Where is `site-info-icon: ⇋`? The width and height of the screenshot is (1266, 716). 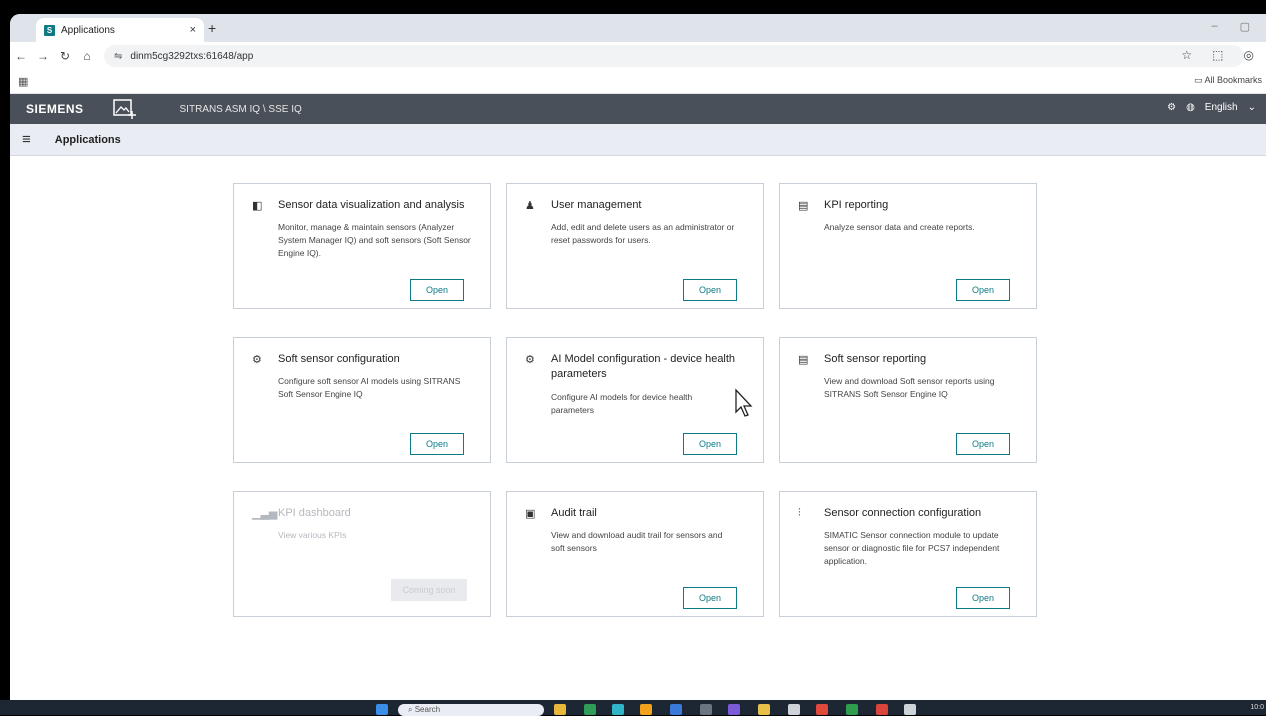
site-info-icon: ⇋ is located at coordinates (118, 56).